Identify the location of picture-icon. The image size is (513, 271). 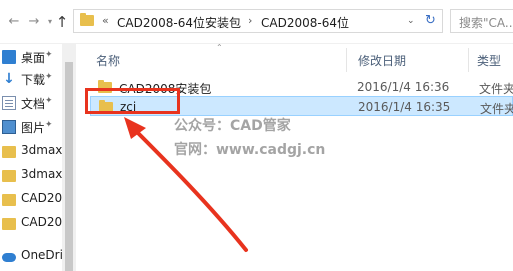
(9, 127).